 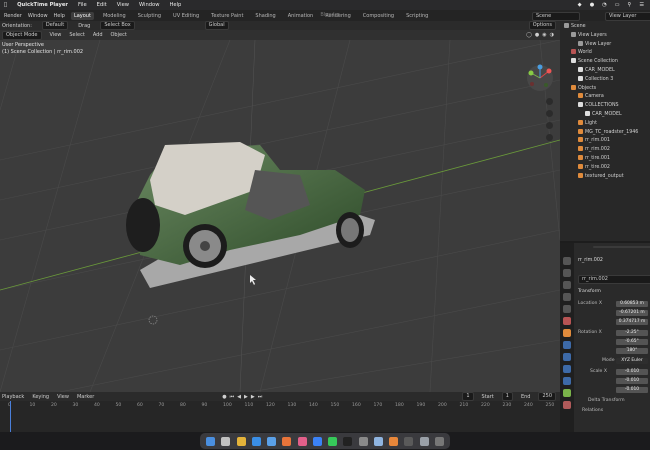 What do you see at coordinates (552, 35) in the screenshot?
I see `rendered-shading-icon: ◑` at bounding box center [552, 35].